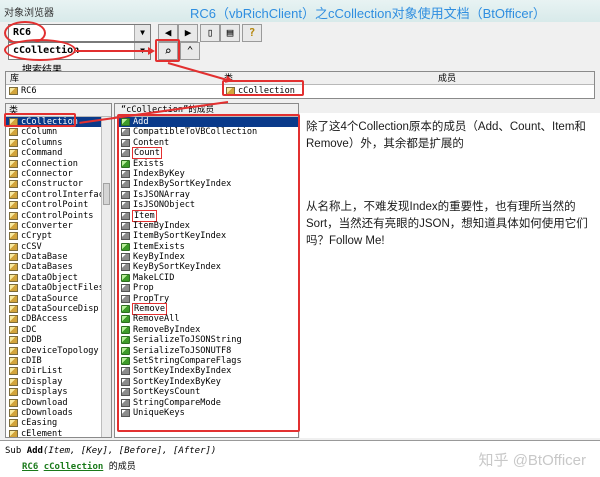 Image resolution: width=600 pixels, height=477 pixels. I want to click on class-list-item: cColumn, so click(54, 132).